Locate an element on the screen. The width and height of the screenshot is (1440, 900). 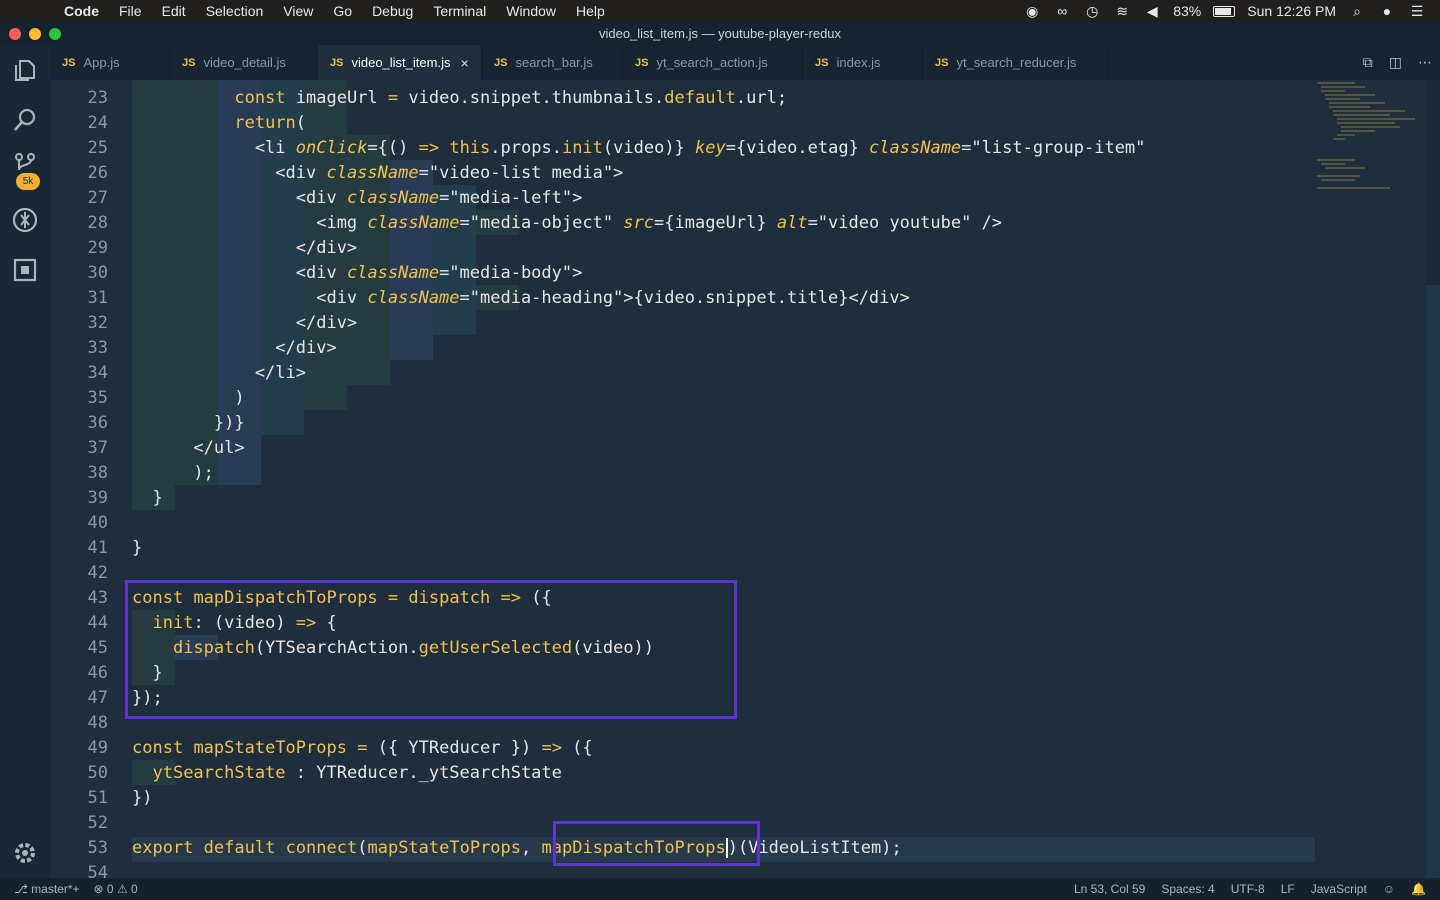
menu-bar-clock: Sun 12:26 PM is located at coordinates (1291, 11).